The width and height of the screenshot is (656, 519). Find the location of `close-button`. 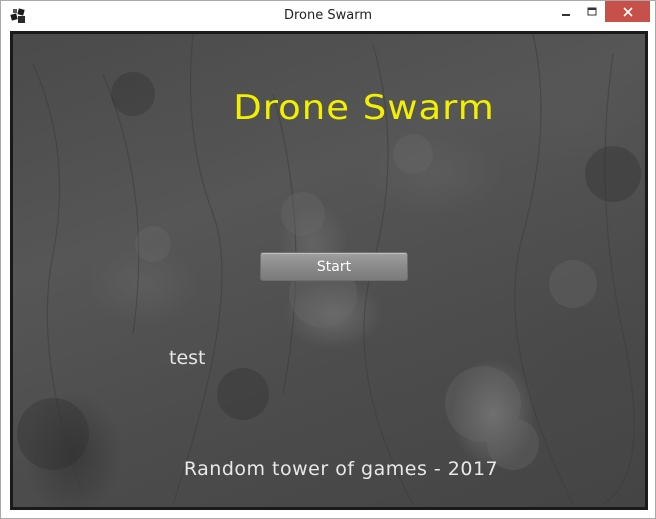

close-button is located at coordinates (627, 11).